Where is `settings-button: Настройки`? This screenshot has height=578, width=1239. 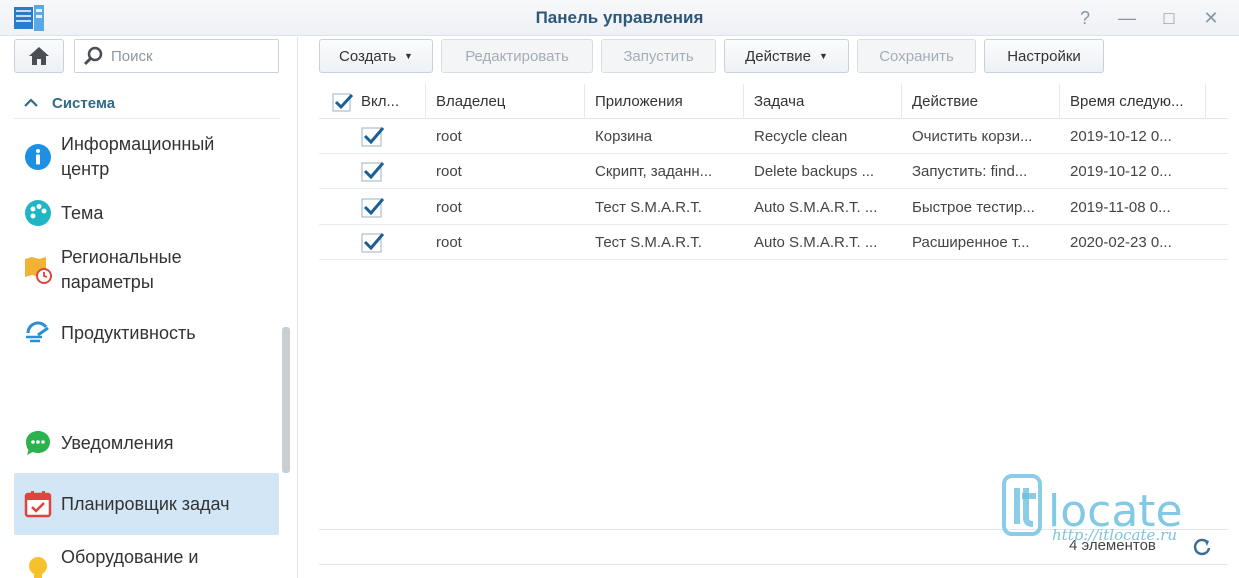 settings-button: Настройки is located at coordinates (1044, 56).